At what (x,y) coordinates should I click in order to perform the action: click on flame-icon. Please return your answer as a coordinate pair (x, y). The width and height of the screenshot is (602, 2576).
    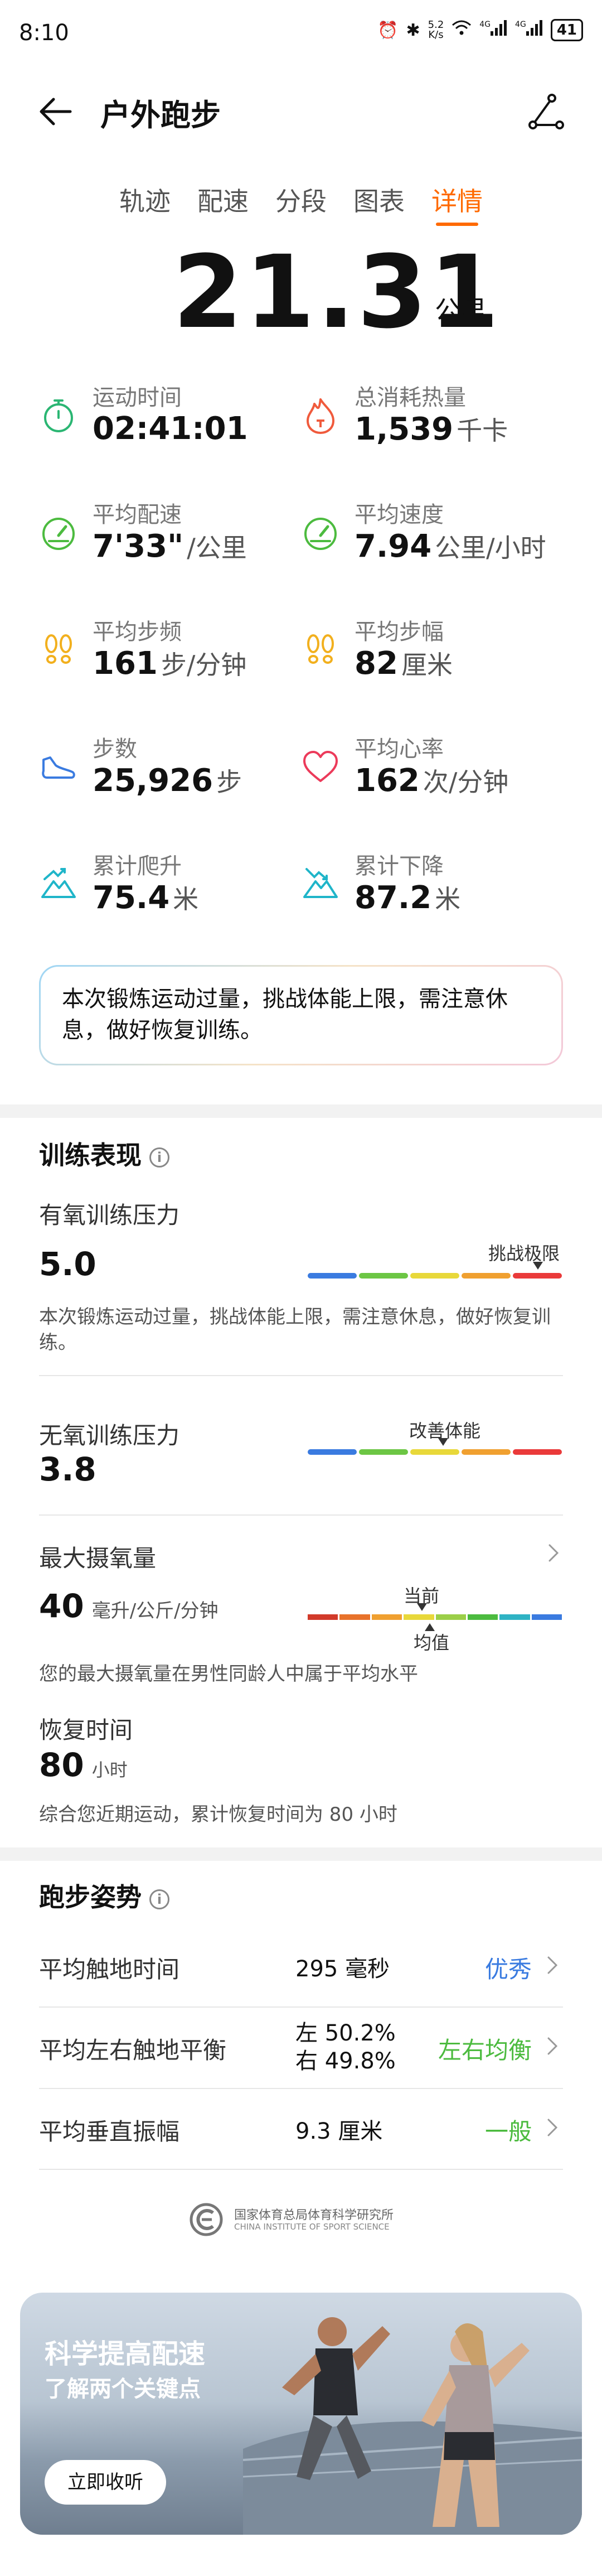
    Looking at the image, I should click on (321, 416).